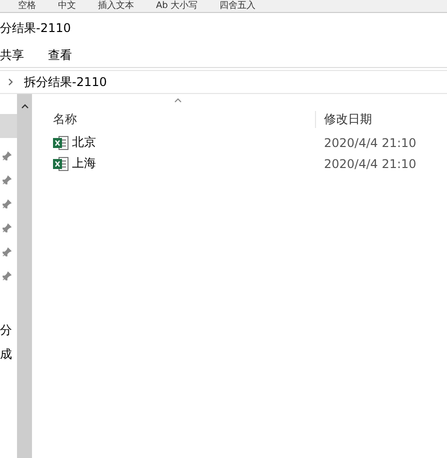  I want to click on file-name: 上海, so click(84, 163).